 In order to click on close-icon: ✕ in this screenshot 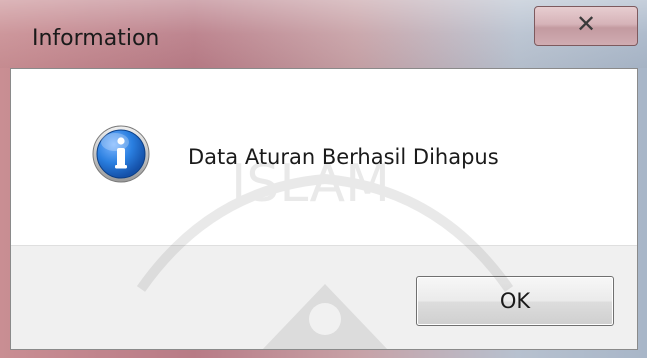, I will do `click(586, 24)`.